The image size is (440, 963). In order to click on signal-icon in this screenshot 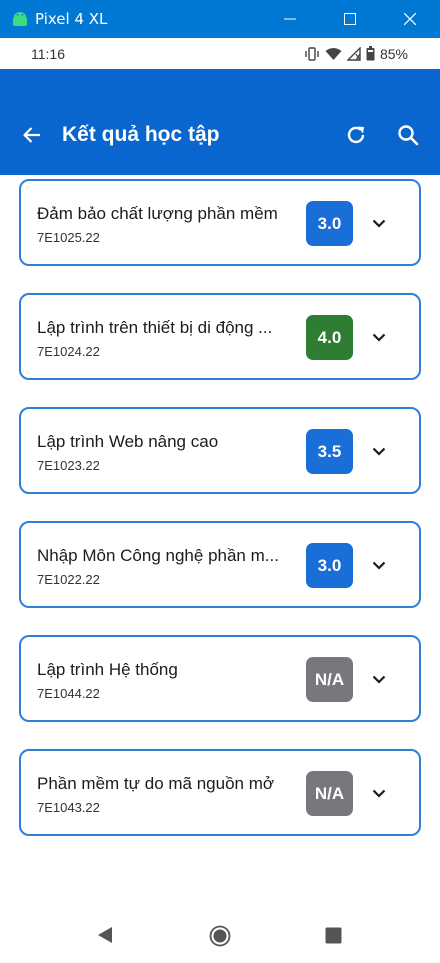, I will do `click(353, 53)`.